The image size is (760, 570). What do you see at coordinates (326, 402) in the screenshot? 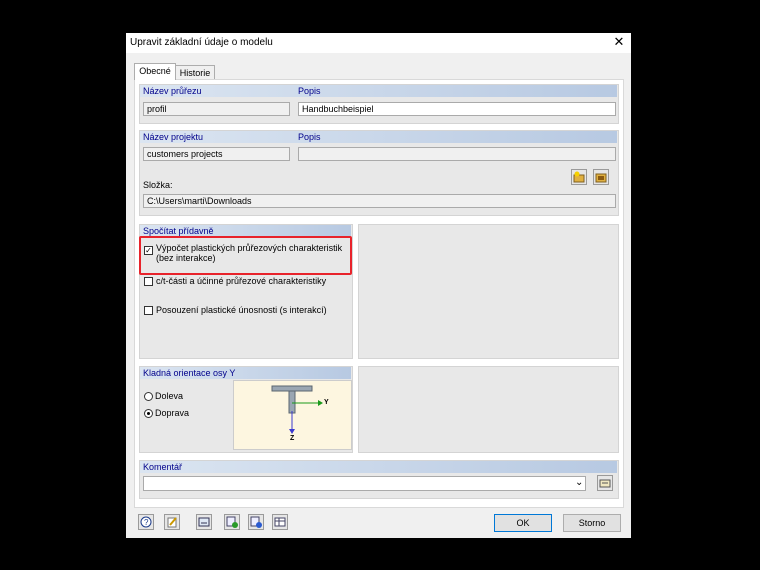
I see `axis-y-label: Y` at bounding box center [326, 402].